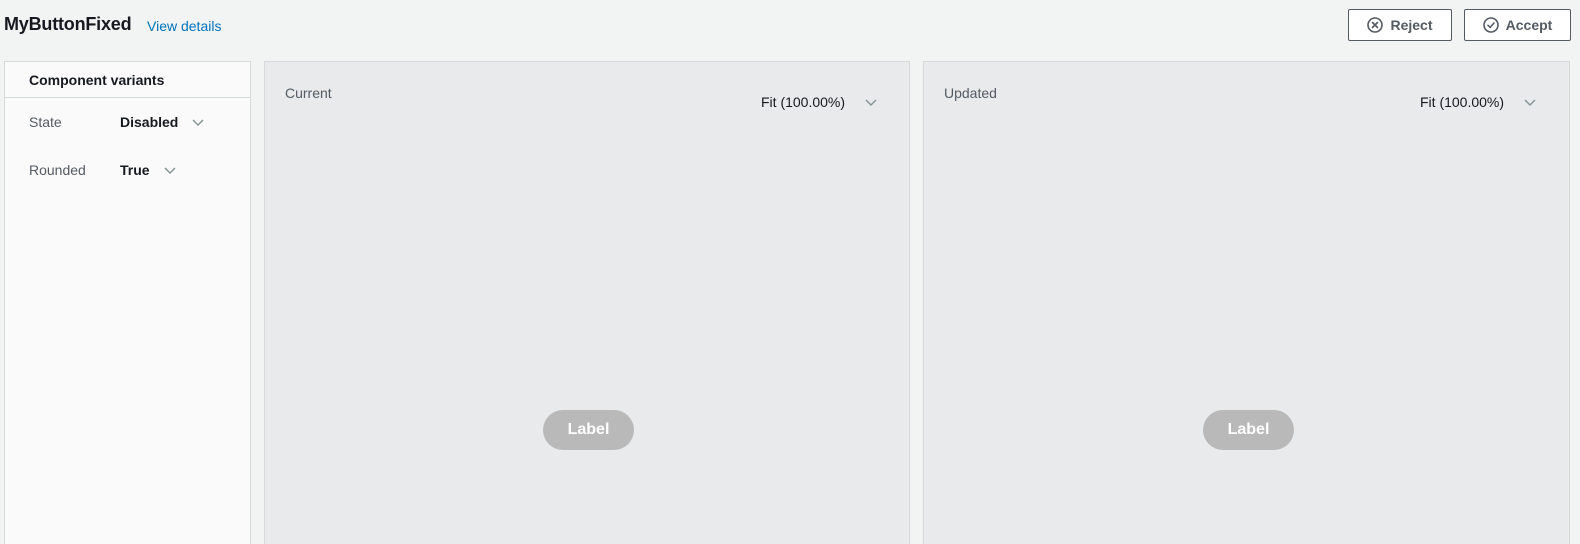 The height and width of the screenshot is (544, 1580). What do you see at coordinates (1490, 25) in the screenshot?
I see `circle-check-icon` at bounding box center [1490, 25].